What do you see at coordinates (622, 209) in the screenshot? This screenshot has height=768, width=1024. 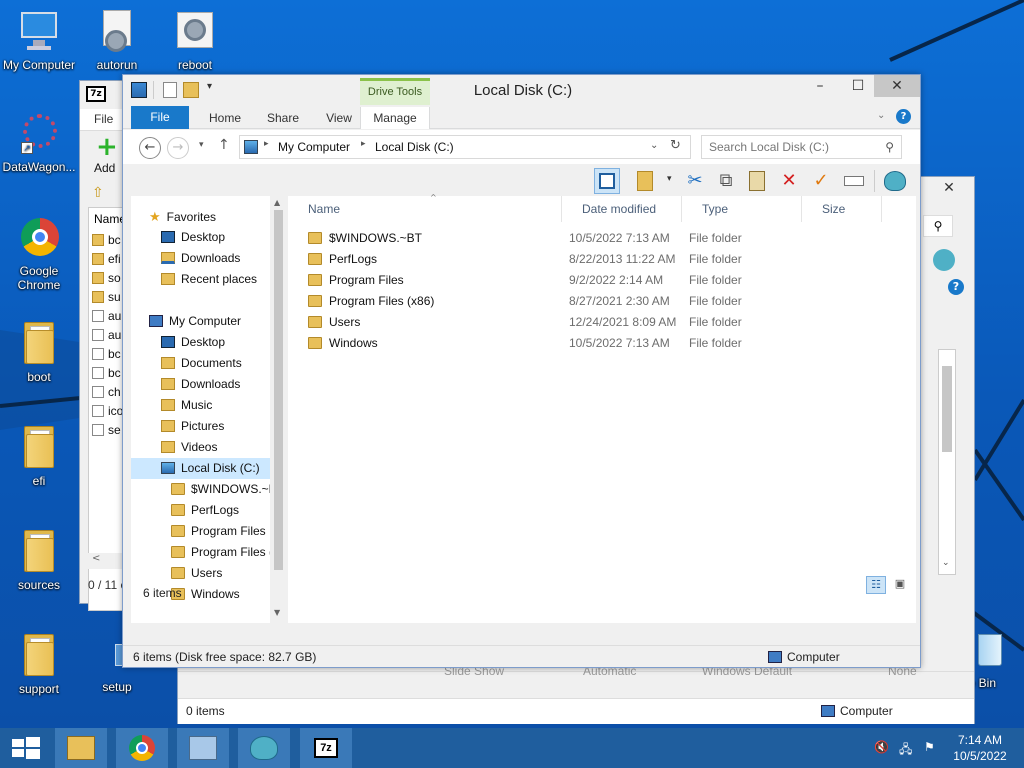 I see `column-header-date-modified: Date modified` at bounding box center [622, 209].